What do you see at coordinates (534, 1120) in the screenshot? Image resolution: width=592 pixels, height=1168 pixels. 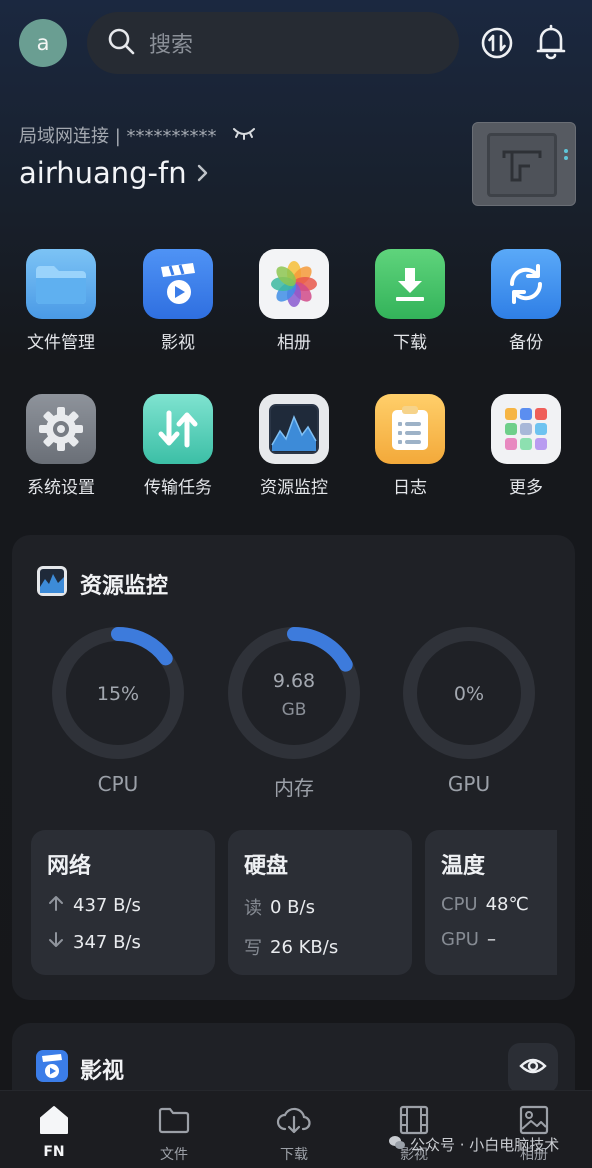 I see `image-icon` at bounding box center [534, 1120].